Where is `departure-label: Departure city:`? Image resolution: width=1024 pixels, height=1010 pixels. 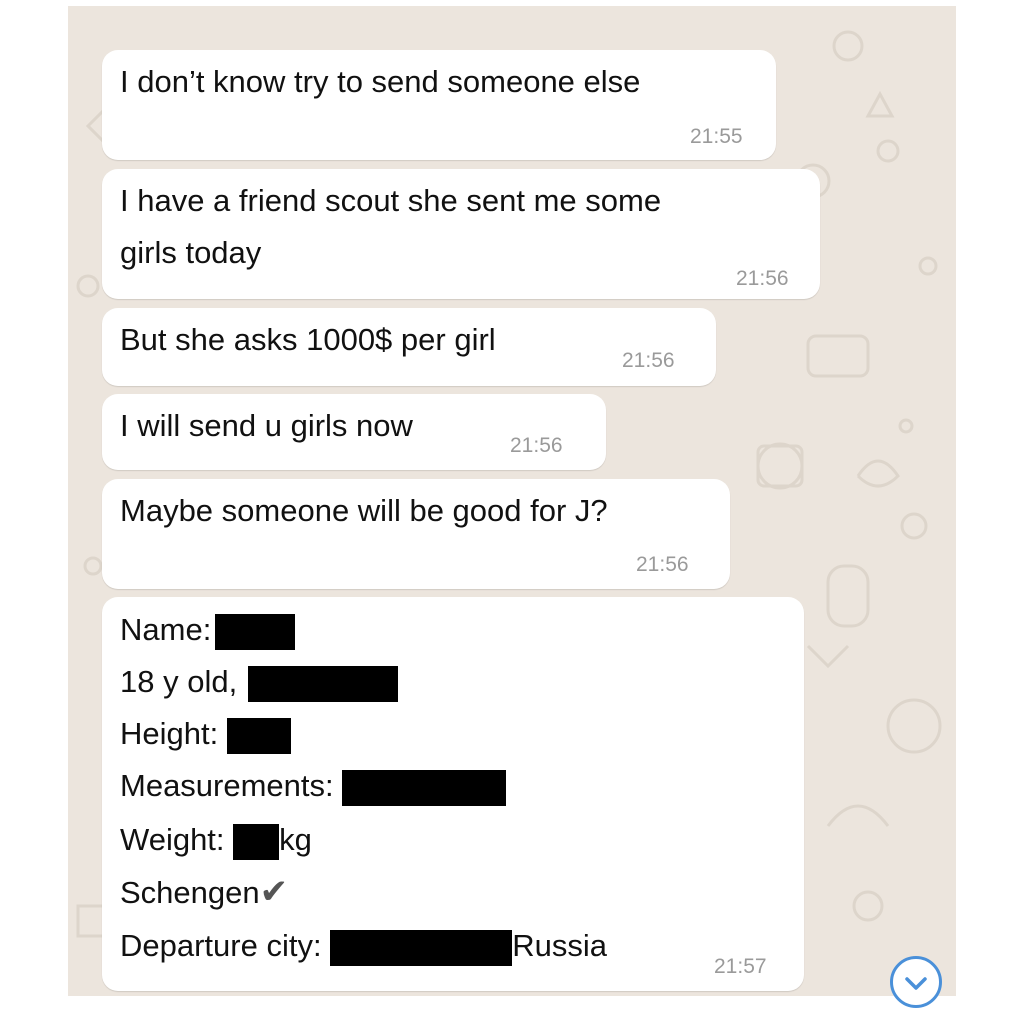 departure-label: Departure city: is located at coordinates (221, 945).